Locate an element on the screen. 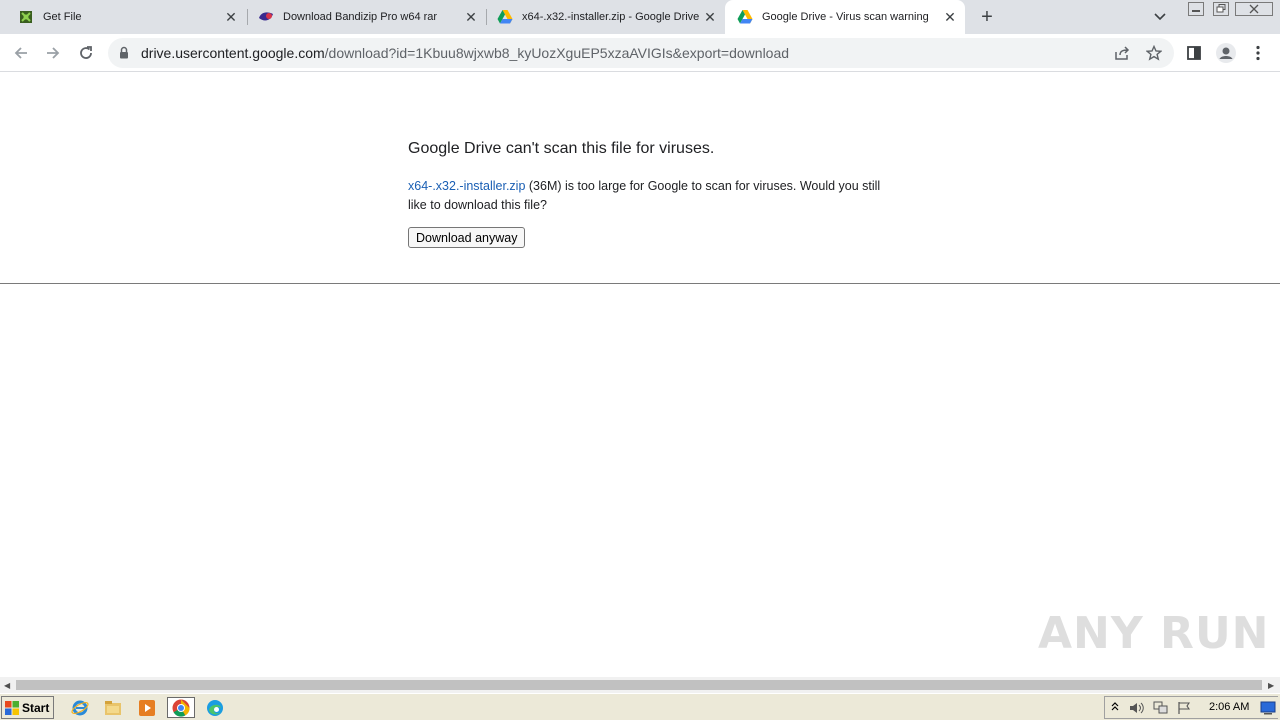 The image size is (1280, 720). clock: 2:06 AM is located at coordinates (1229, 707).